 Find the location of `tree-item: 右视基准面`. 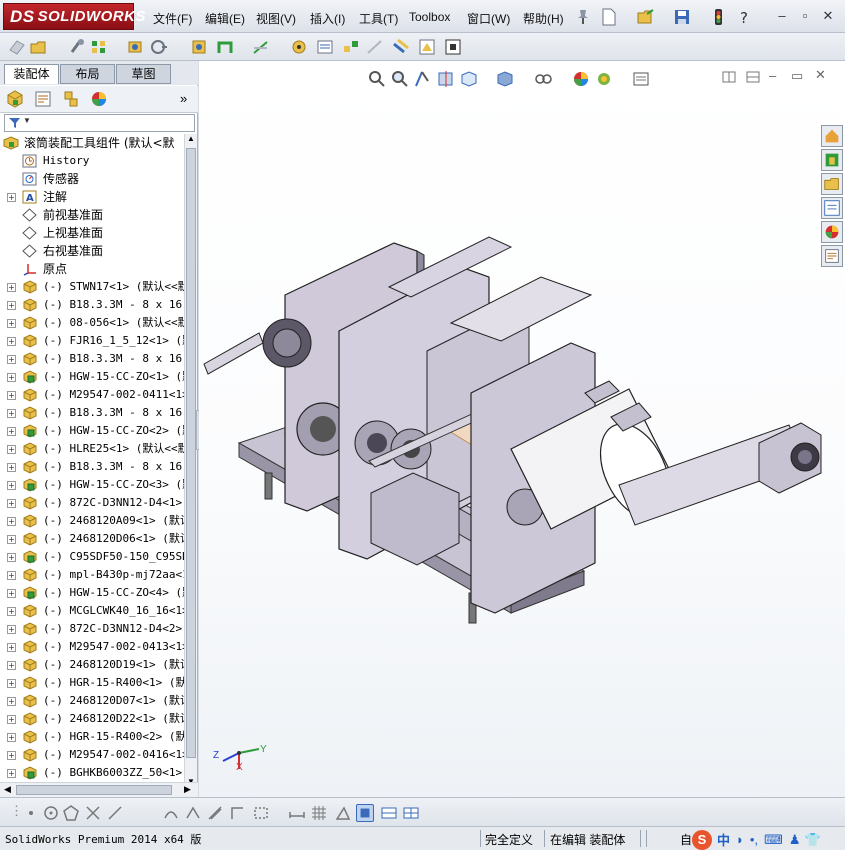

tree-item: 右视基准面 is located at coordinates (92, 251).